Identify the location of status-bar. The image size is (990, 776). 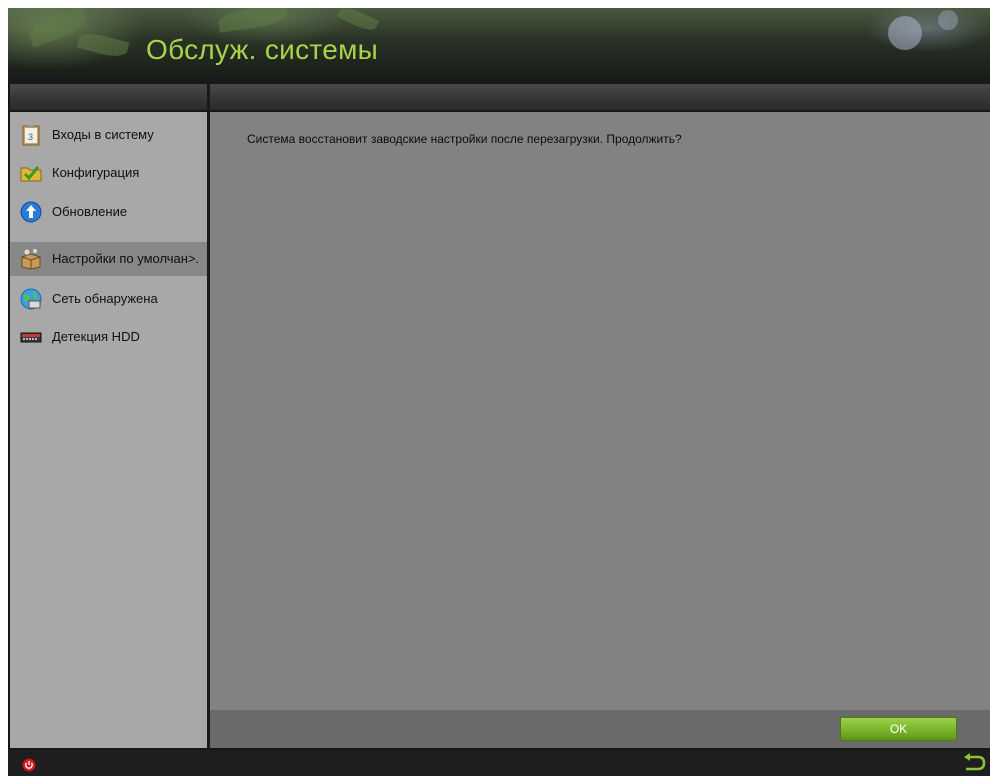
(499, 763).